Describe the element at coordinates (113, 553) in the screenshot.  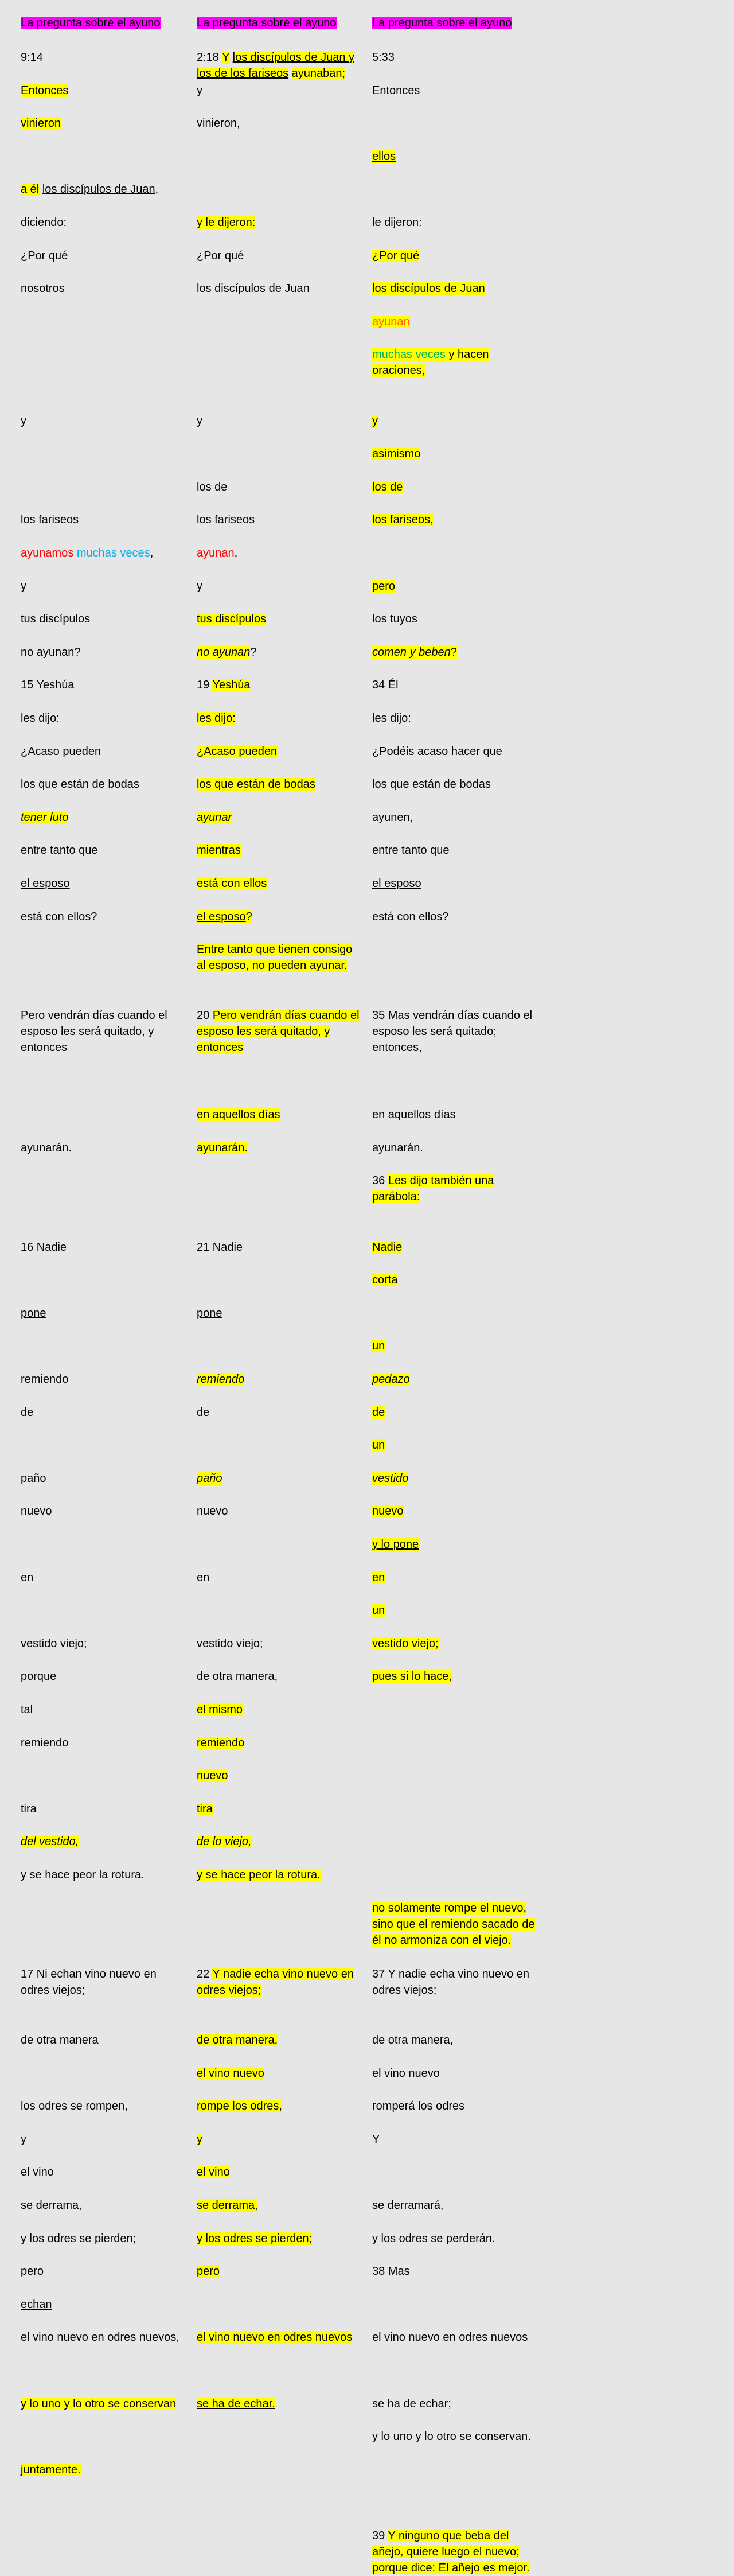
I see `text-segment: muchas veces` at that location.